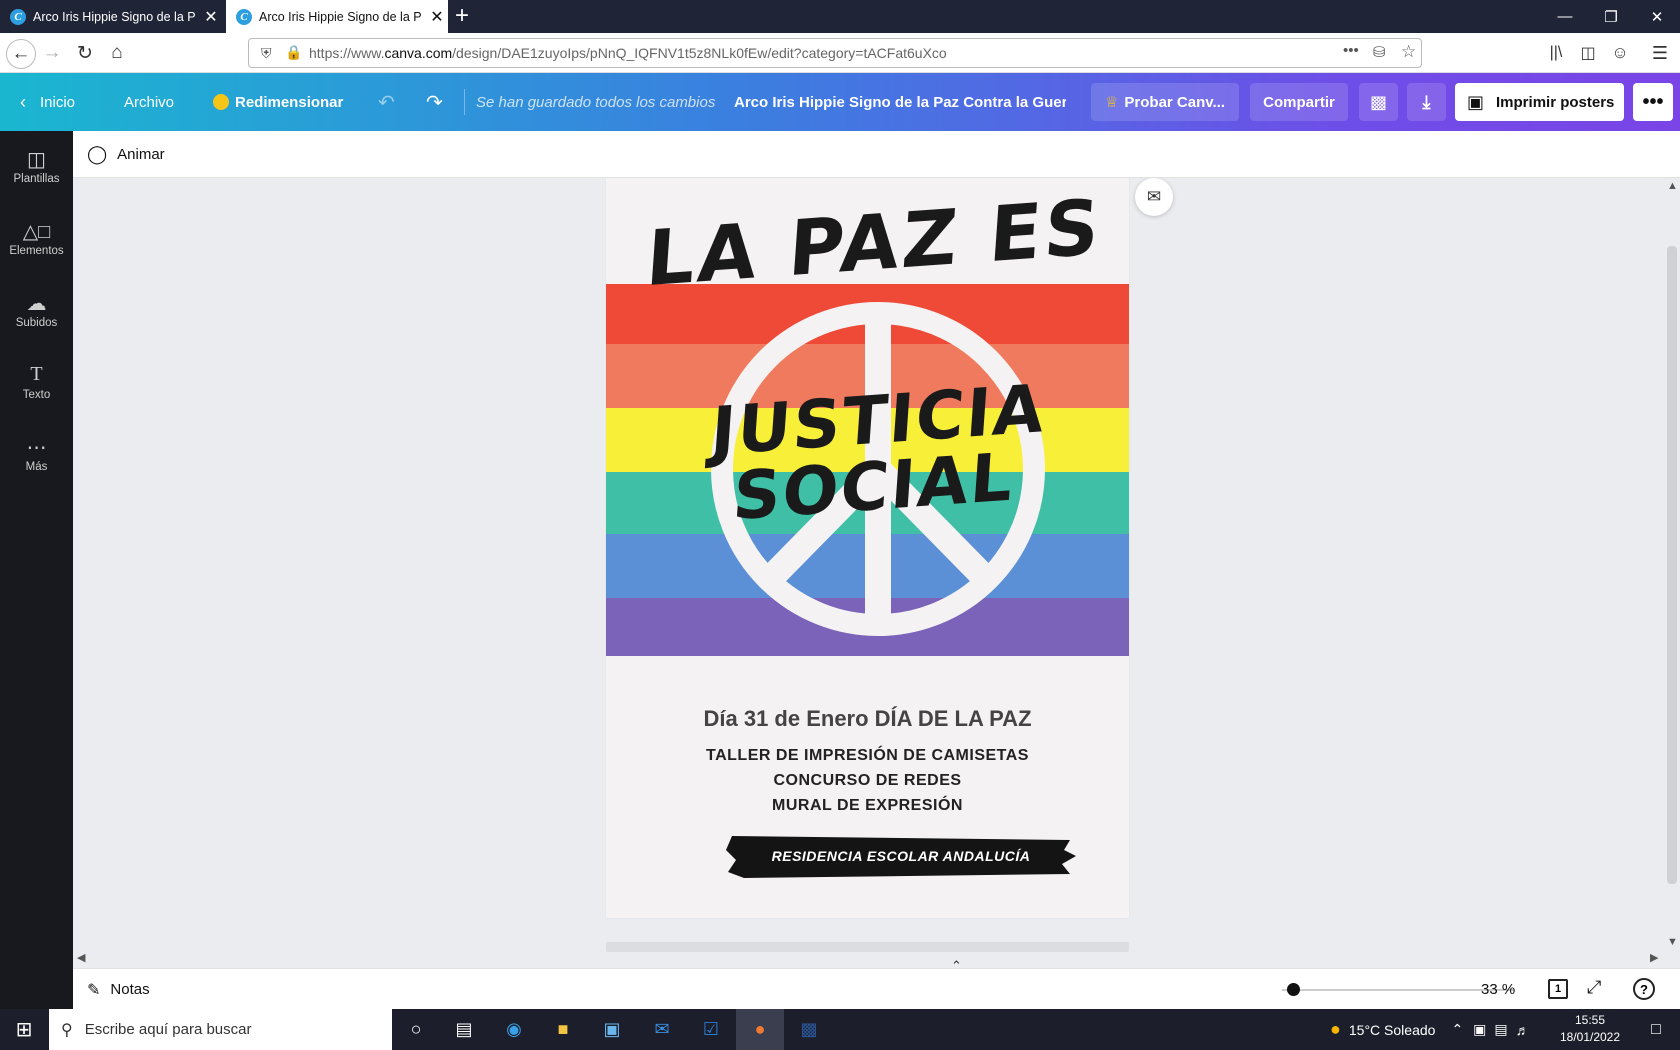 The image size is (1680, 1050). I want to click on zoom-slider-track, so click(1398, 990).